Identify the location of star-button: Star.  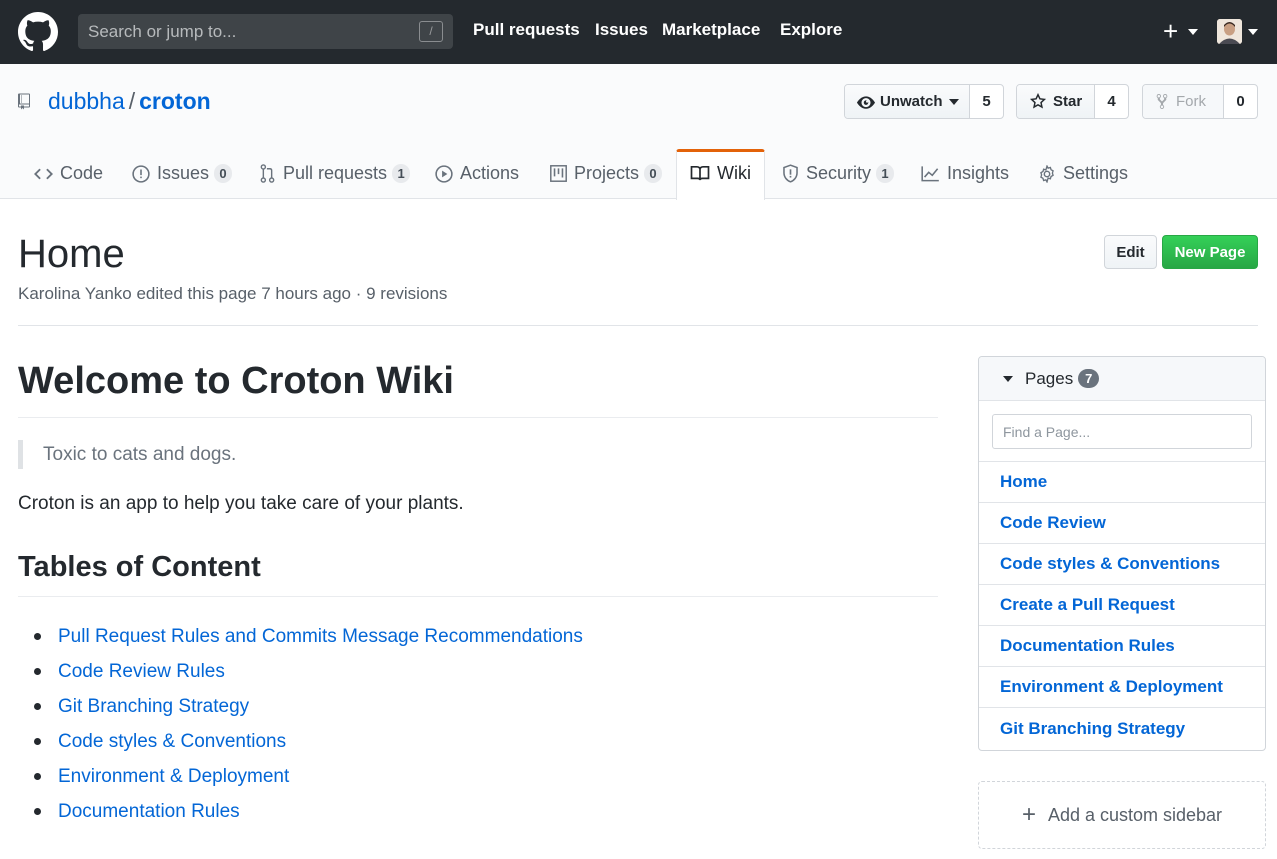
(1056, 101).